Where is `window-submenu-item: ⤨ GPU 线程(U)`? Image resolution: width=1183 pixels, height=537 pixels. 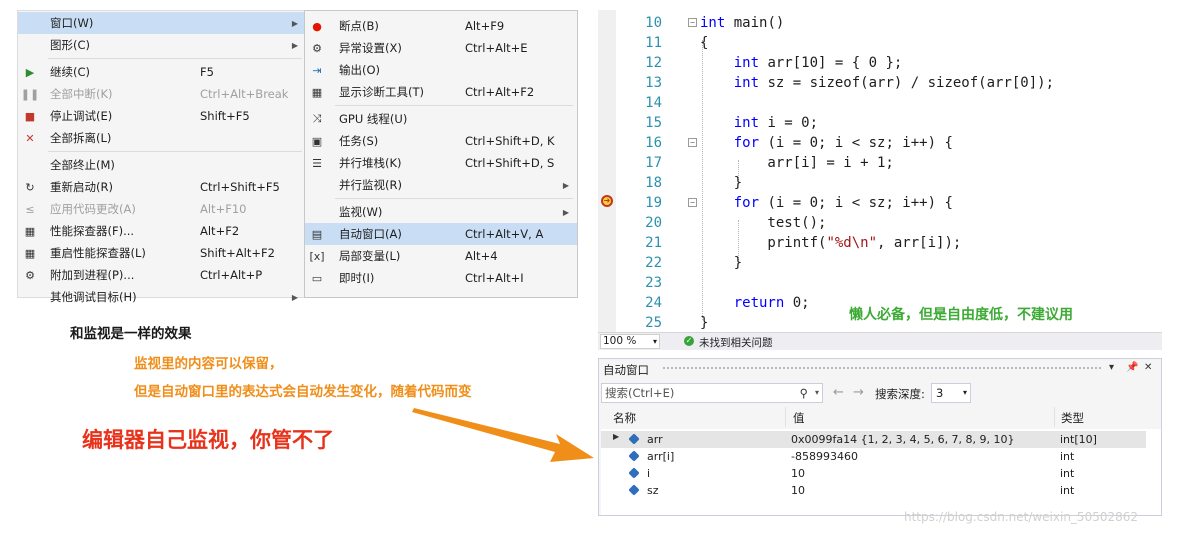
window-submenu-item: ⤨ GPU 线程(U) is located at coordinates (441, 119).